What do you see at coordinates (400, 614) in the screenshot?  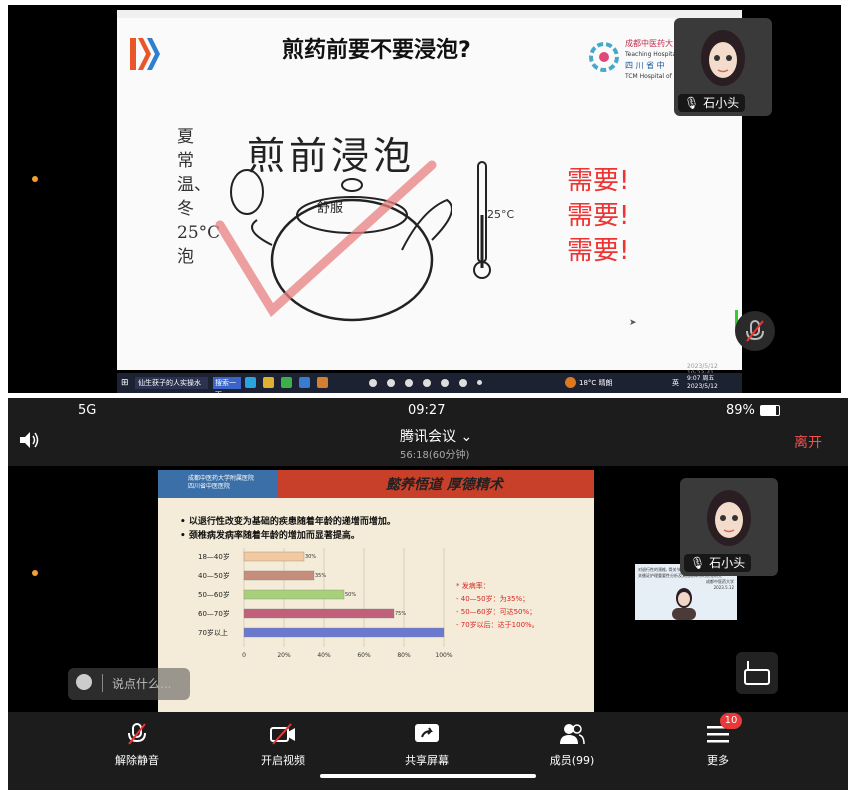 I see `chart-value-label: 75%` at bounding box center [400, 614].